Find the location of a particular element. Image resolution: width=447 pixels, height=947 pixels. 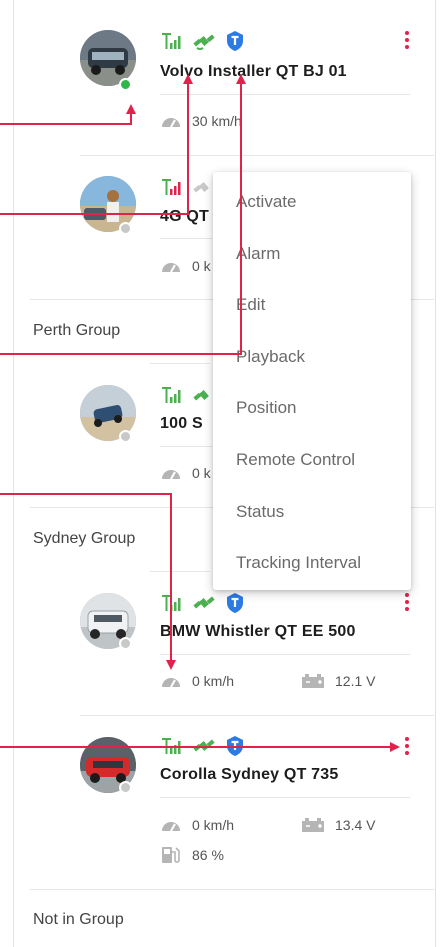

fuel-metric: 86 % is located at coordinates (192, 855).